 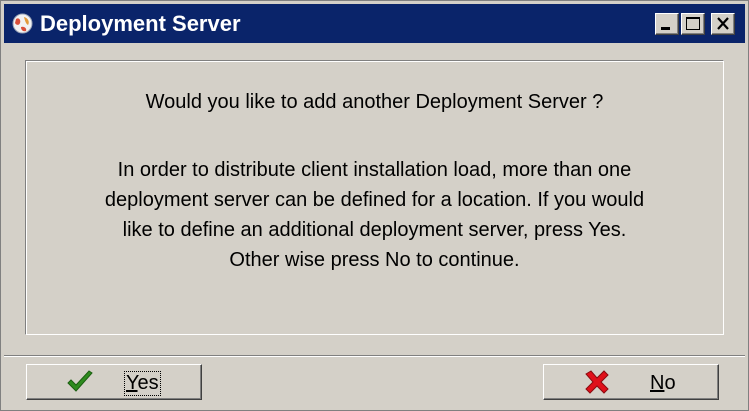 I want to click on red-x-icon, so click(x=597, y=382).